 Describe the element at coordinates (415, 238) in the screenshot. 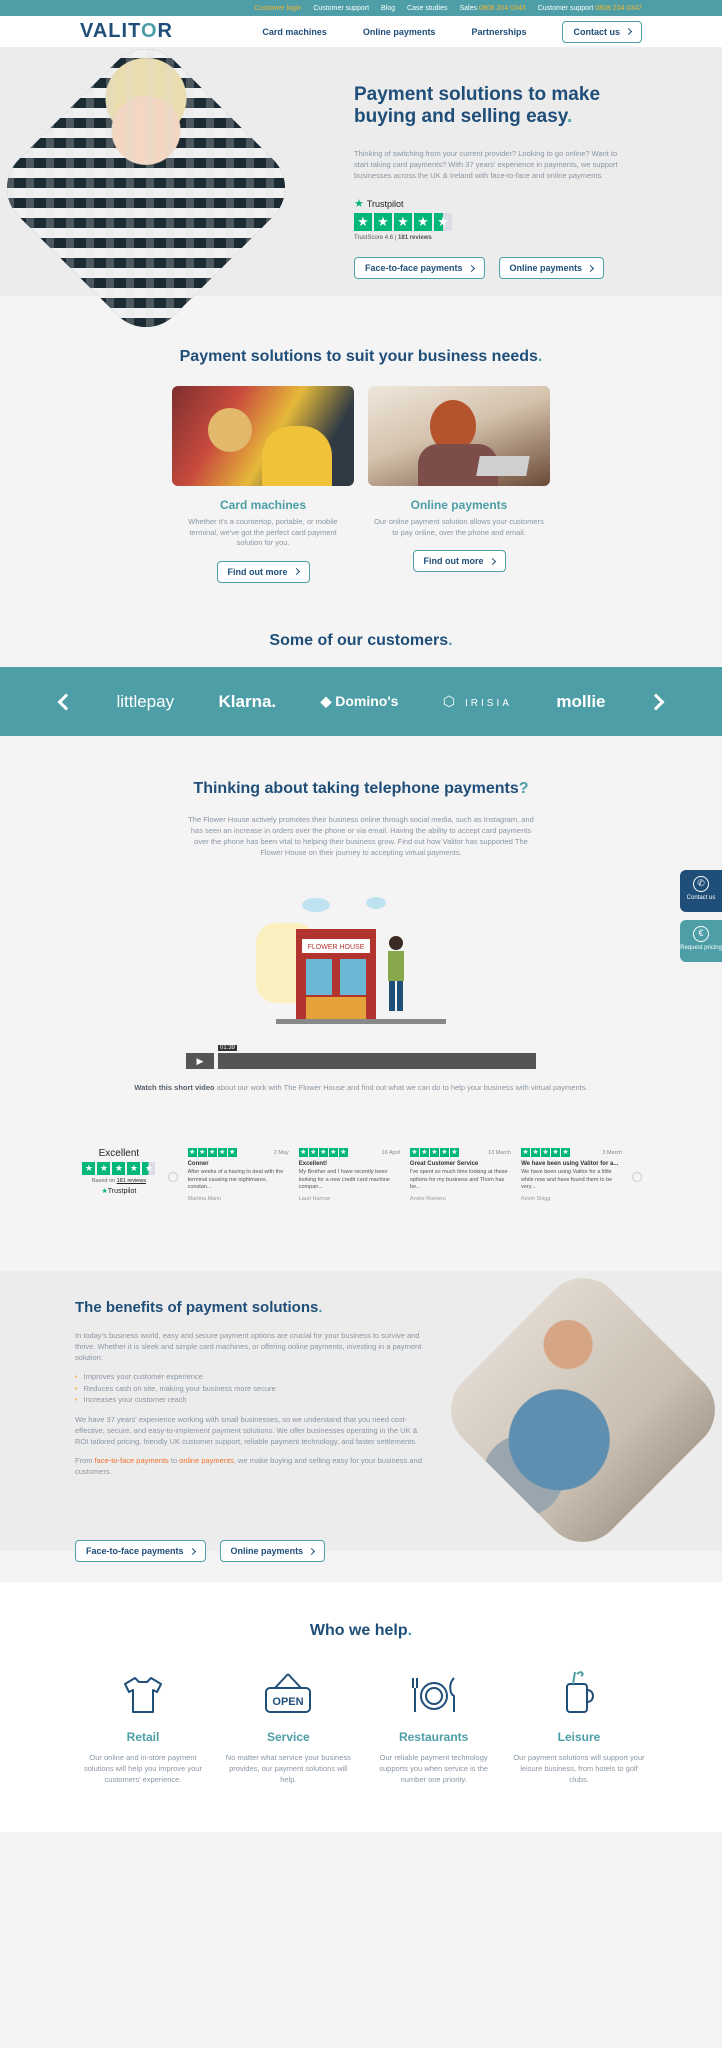

I see `review-count: 181 reviews` at that location.